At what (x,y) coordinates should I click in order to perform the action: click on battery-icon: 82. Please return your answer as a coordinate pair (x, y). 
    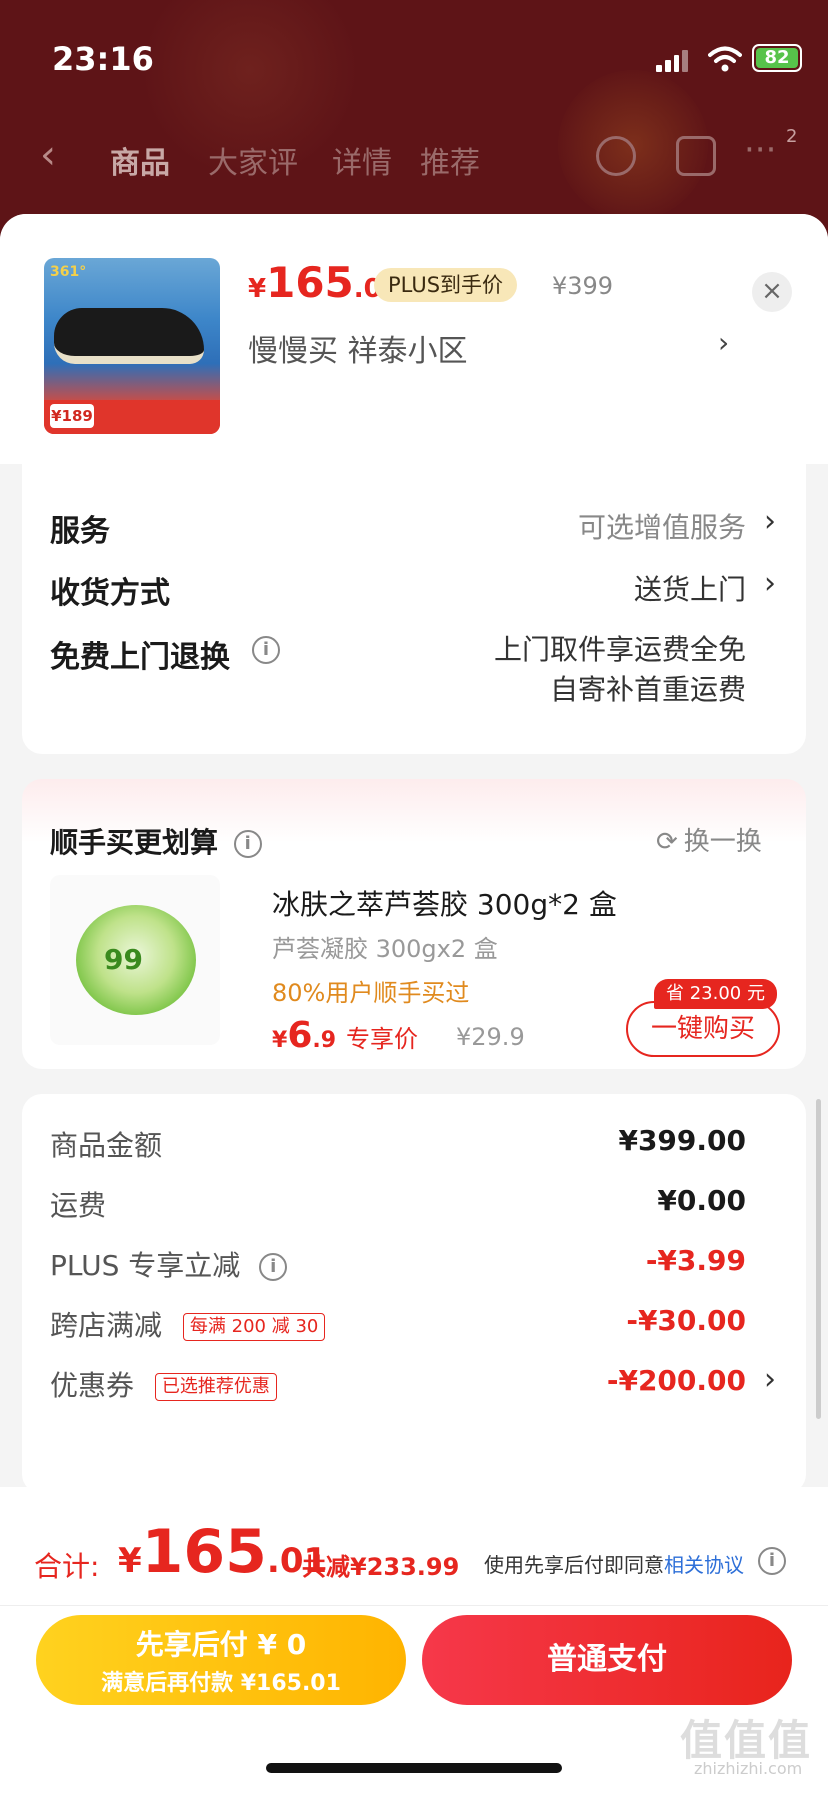
    Looking at the image, I should click on (777, 58).